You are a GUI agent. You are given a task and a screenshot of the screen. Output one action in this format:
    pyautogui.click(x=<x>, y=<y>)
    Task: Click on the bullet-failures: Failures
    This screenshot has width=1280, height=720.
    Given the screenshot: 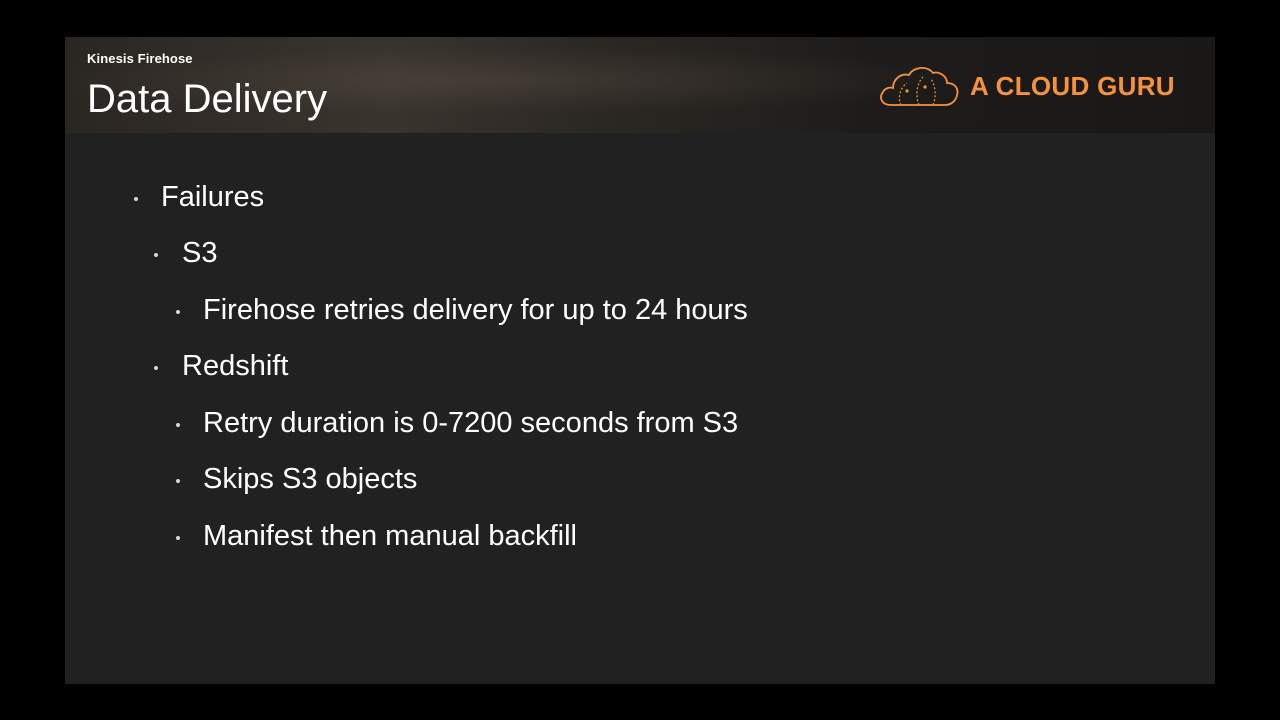 What is the action you would take?
    pyautogui.click(x=213, y=197)
    